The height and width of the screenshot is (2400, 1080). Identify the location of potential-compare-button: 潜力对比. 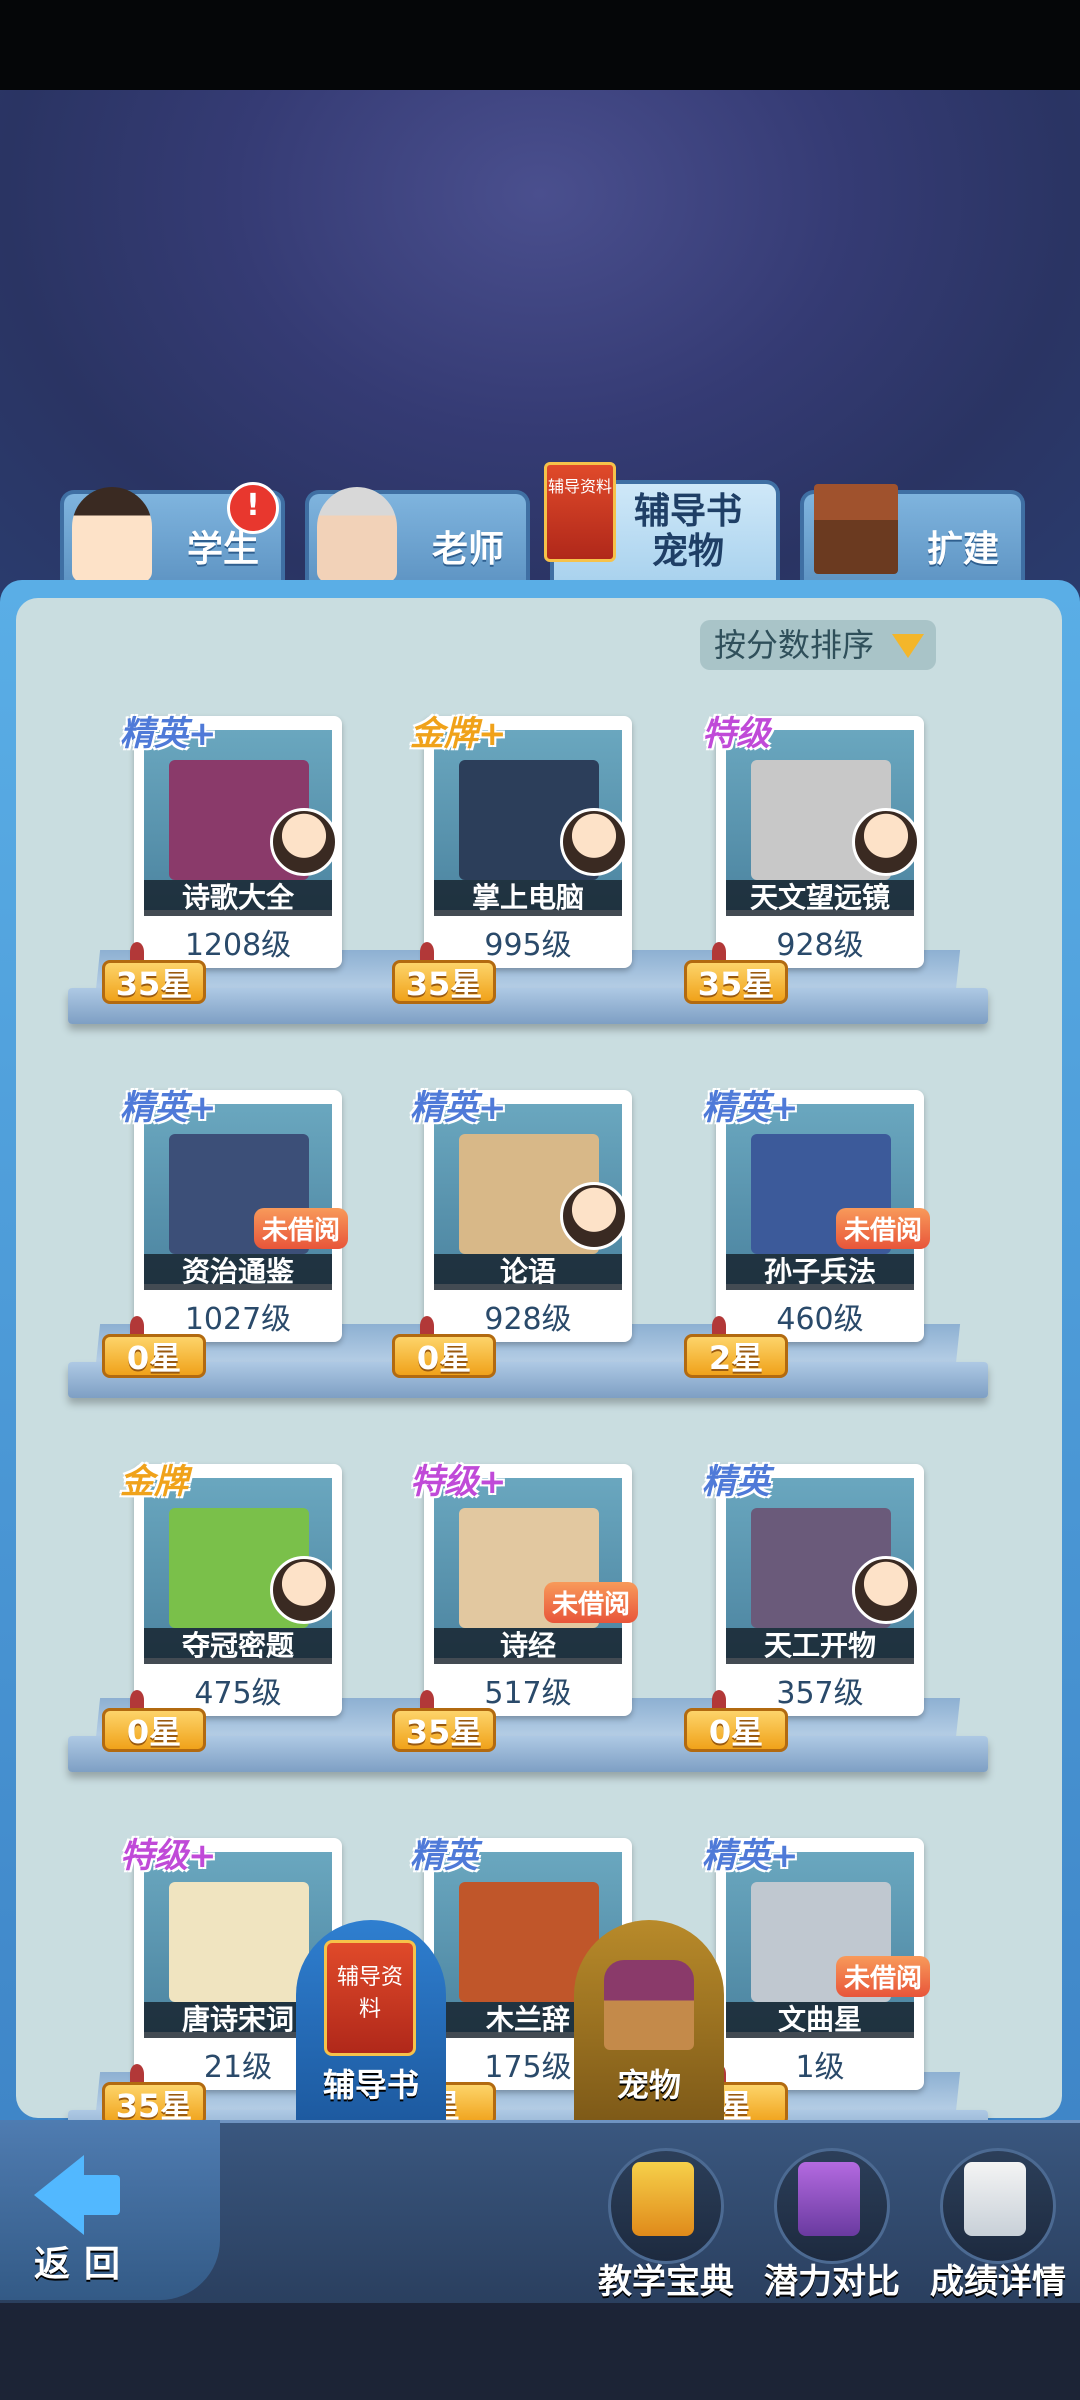
(832, 2221).